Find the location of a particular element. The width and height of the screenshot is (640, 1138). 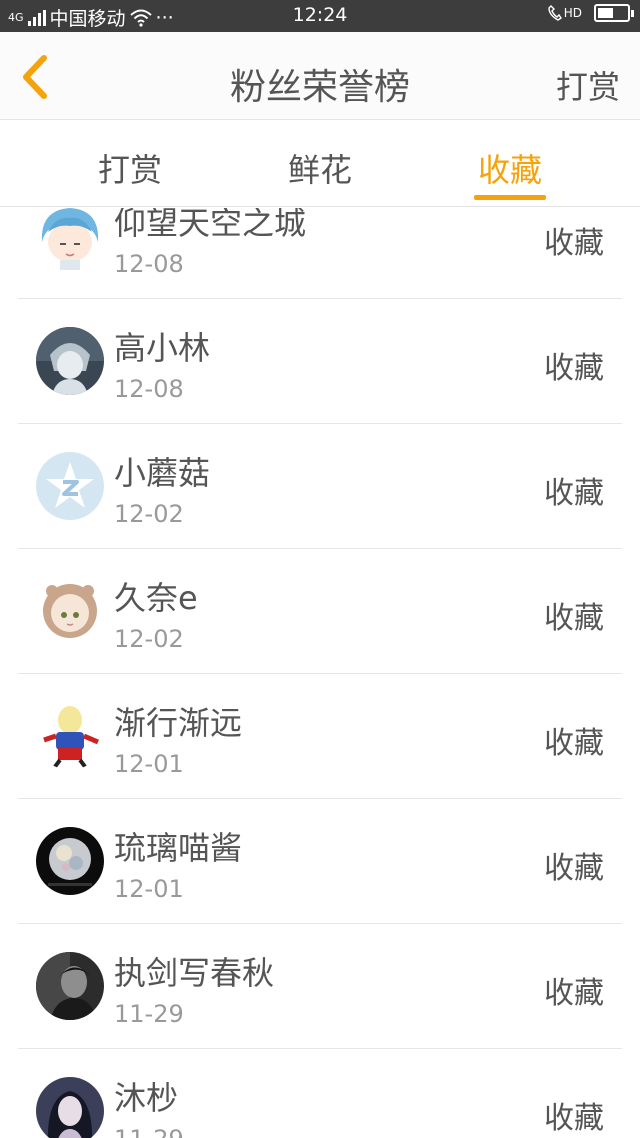

user-name: 久奈e is located at coordinates (156, 598).